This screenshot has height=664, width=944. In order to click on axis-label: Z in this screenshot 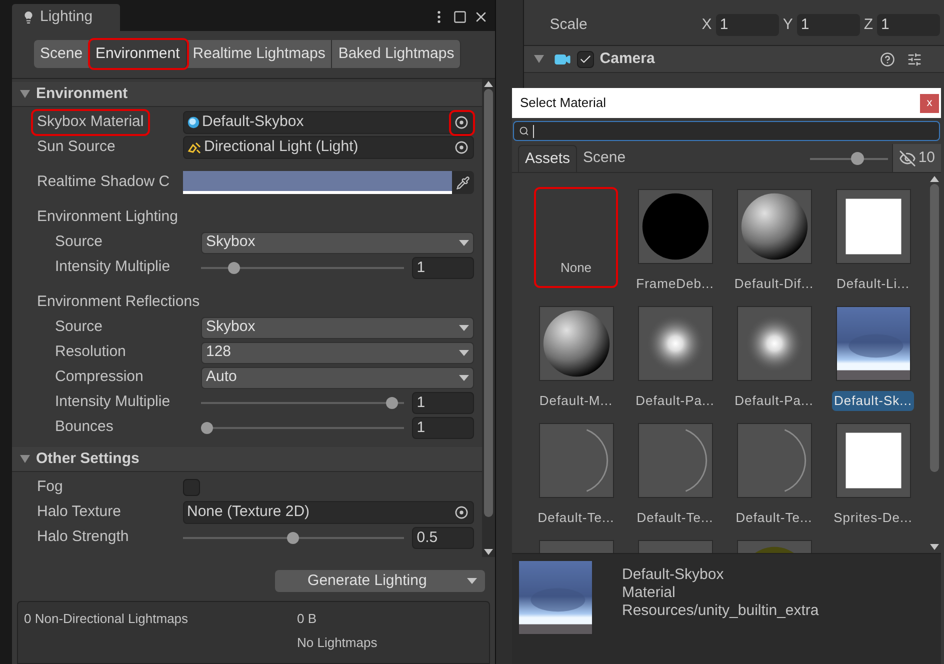, I will do `click(868, 24)`.